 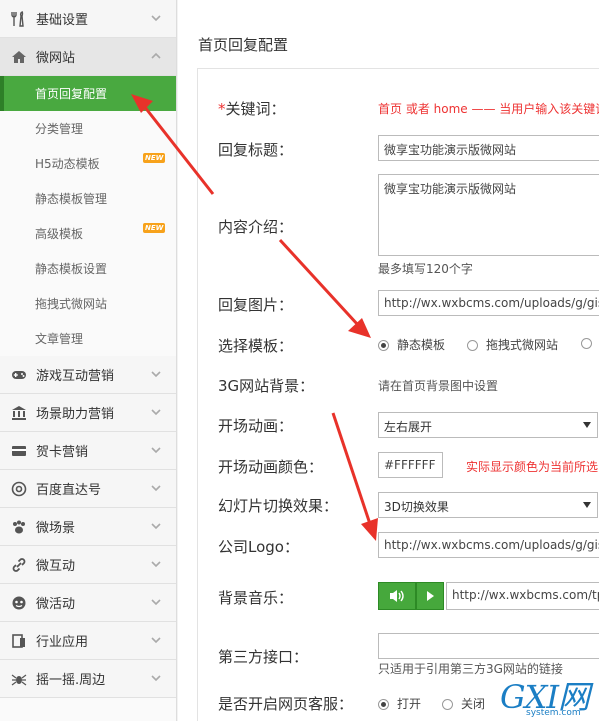 What do you see at coordinates (532, 467) in the screenshot?
I see `anim-color-hint: 实际显示颜色为当前所选` at bounding box center [532, 467].